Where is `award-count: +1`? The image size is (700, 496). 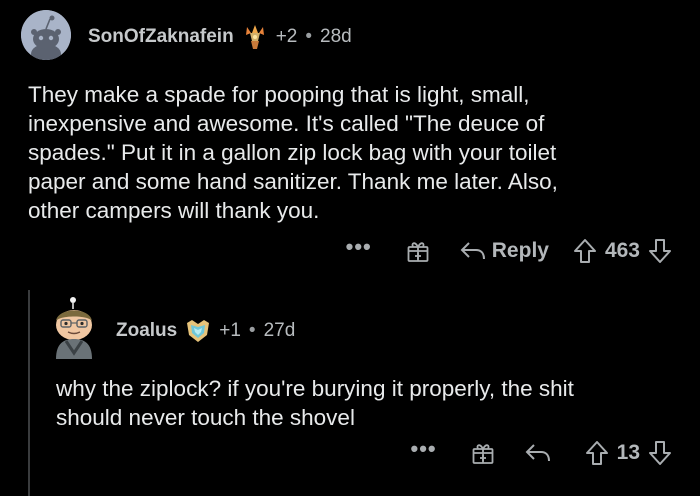 award-count: +1 is located at coordinates (230, 330).